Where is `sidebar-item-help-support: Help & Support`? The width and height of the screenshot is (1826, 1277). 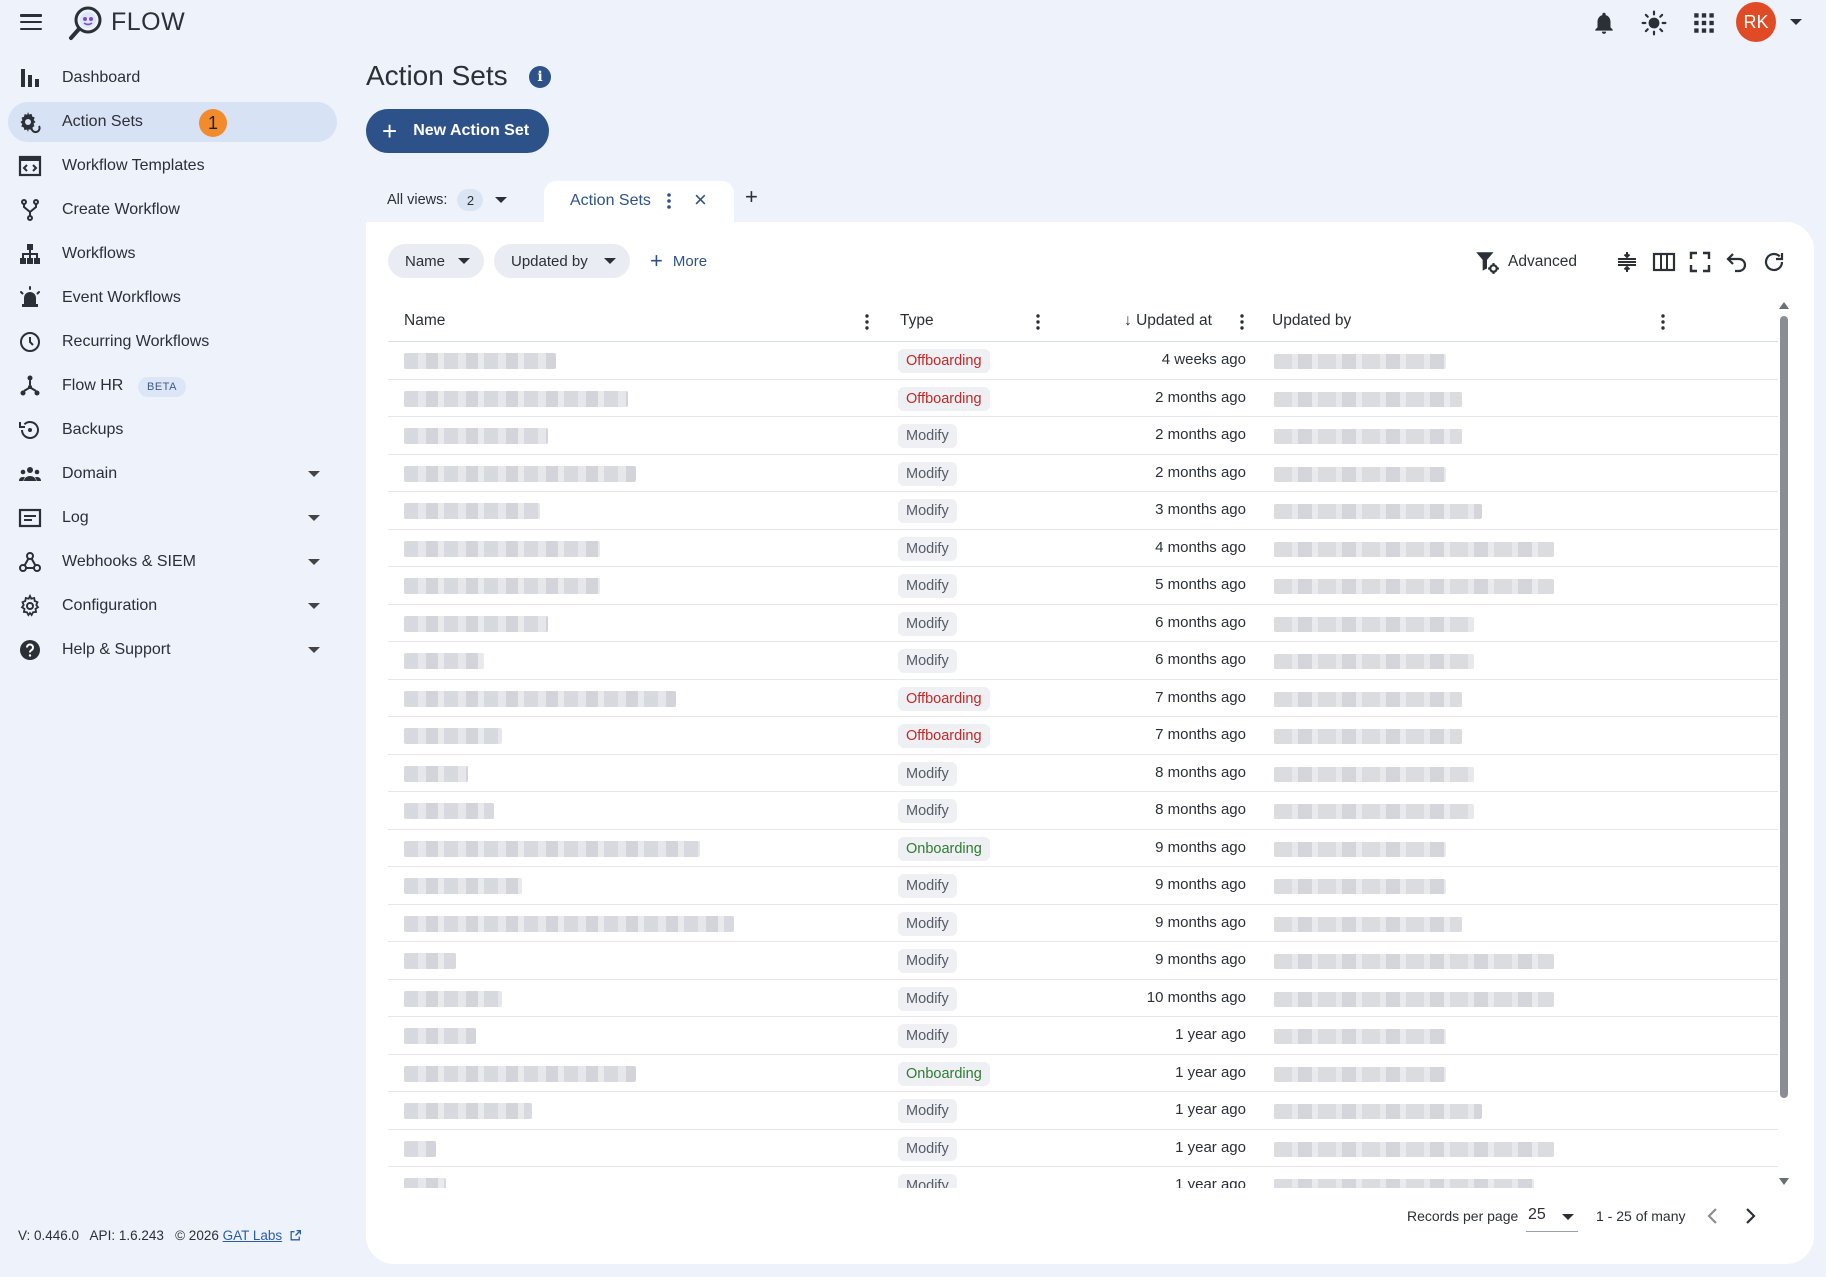 sidebar-item-help-support: Help & Support is located at coordinates (172, 650).